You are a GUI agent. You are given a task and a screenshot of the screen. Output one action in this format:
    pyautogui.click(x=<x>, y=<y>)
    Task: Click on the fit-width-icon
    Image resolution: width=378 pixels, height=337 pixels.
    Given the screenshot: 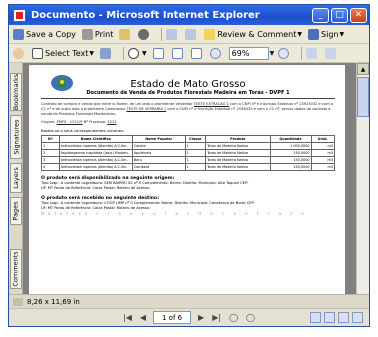 What is the action you would take?
    pyautogui.click(x=196, y=53)
    